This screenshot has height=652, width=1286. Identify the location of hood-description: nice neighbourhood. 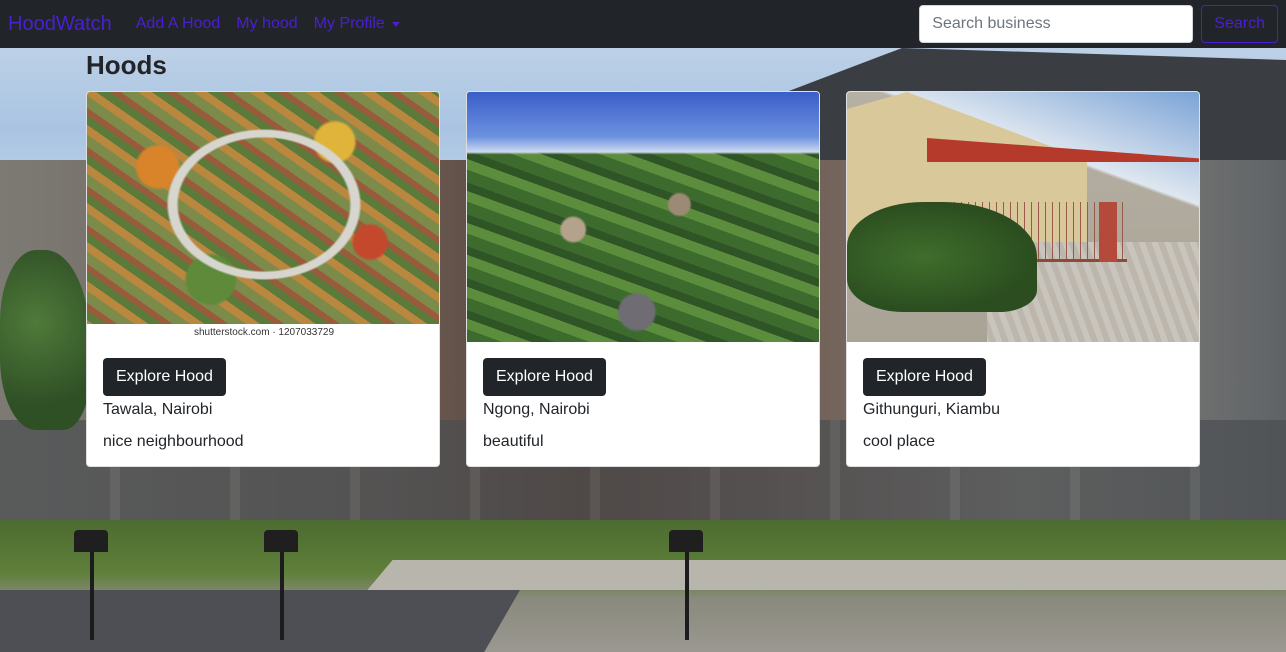
(173, 441).